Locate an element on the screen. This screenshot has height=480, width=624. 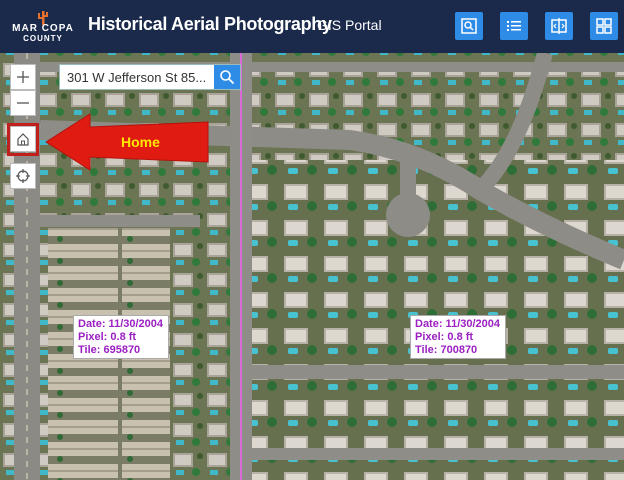
grid-menu-button is located at coordinates (604, 26).